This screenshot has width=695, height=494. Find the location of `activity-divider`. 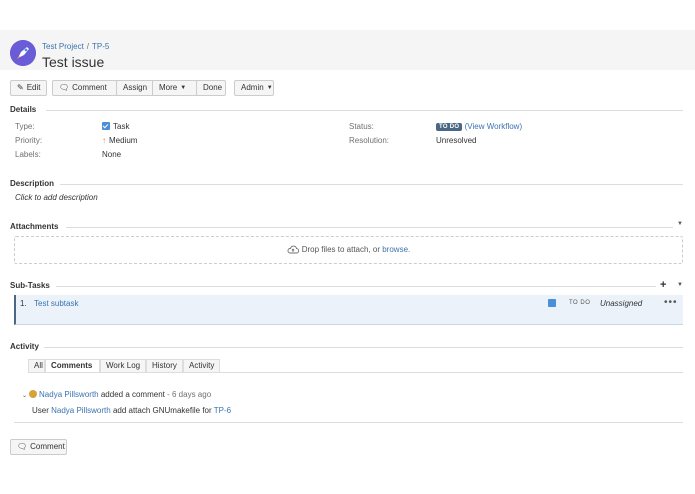

activity-divider is located at coordinates (363, 347).